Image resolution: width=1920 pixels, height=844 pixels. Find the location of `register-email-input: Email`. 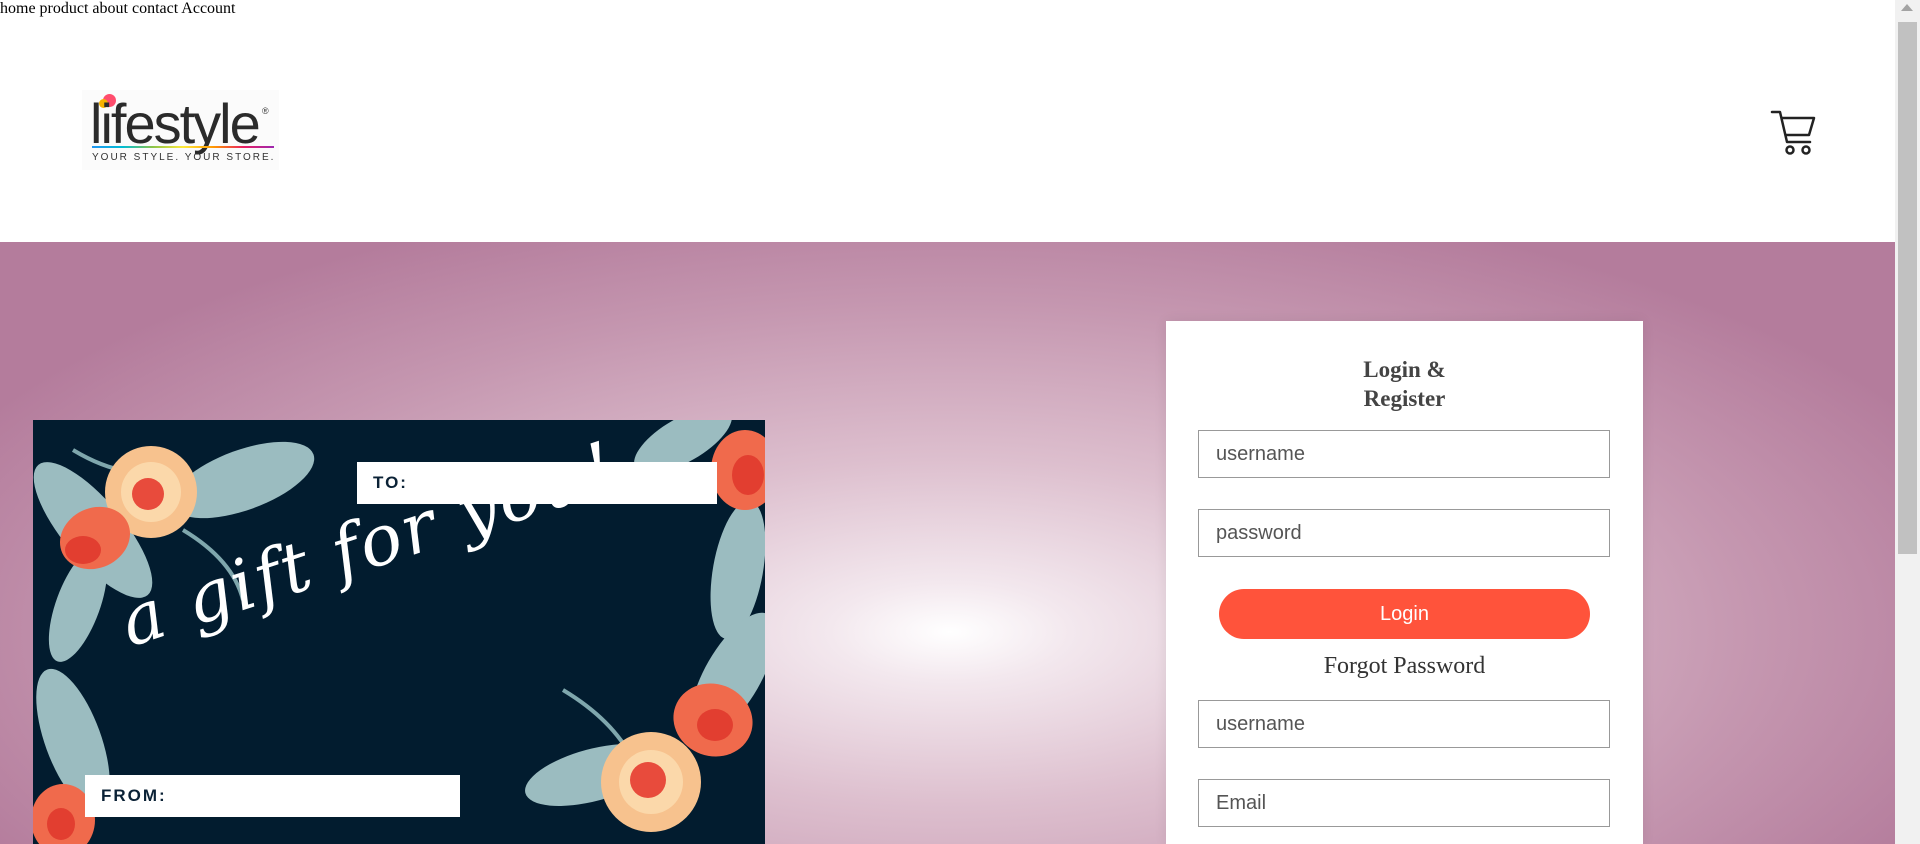

register-email-input: Email is located at coordinates (1404, 803).